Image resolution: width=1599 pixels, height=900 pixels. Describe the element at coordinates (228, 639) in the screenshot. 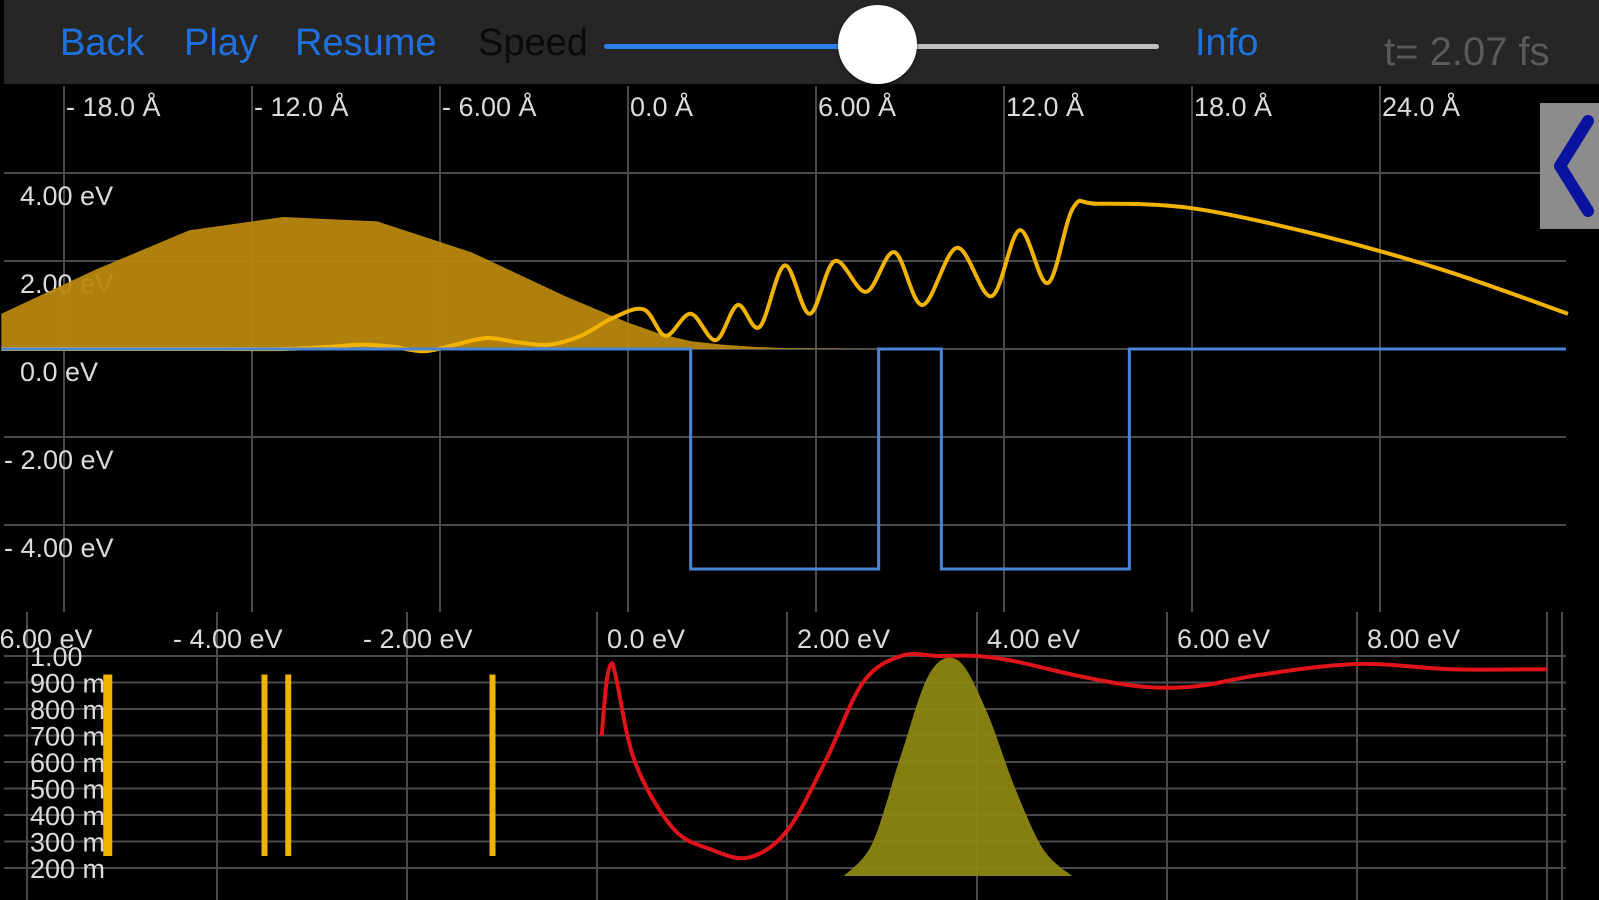

I see `x-tick-label: - 4.00 eV` at that location.